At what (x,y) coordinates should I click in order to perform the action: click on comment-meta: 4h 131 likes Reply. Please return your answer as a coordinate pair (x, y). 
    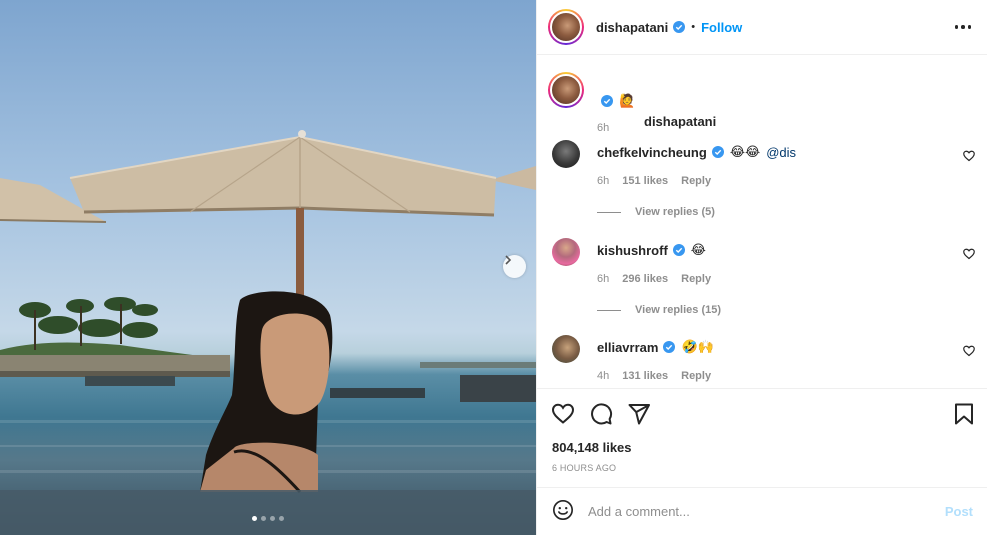
    Looking at the image, I should click on (654, 376).